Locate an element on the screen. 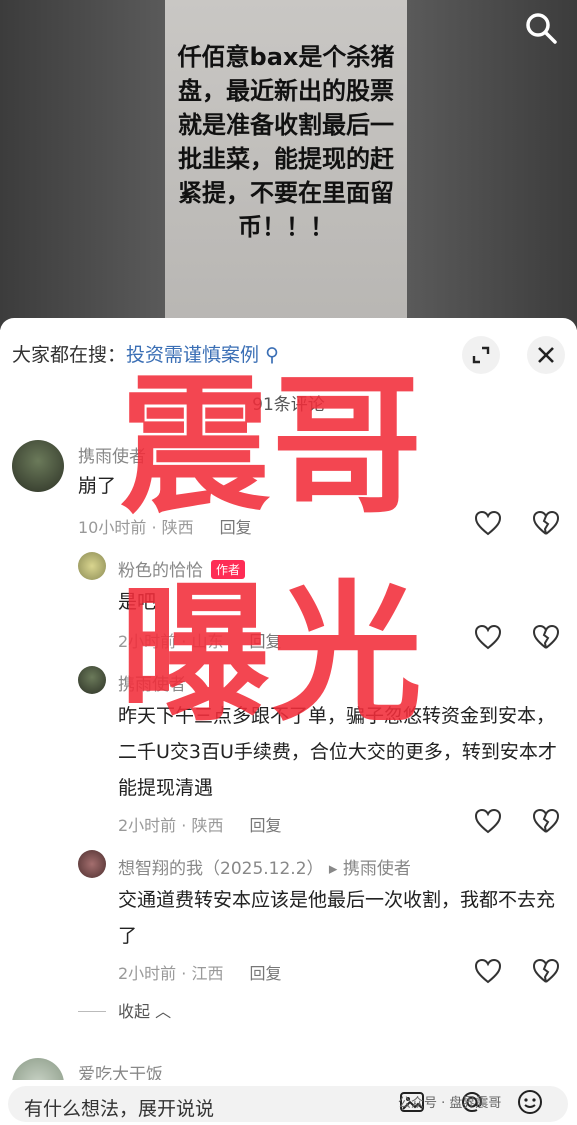 The width and height of the screenshot is (577, 1125). chevron-up-icon: ︿ is located at coordinates (161, 1011).